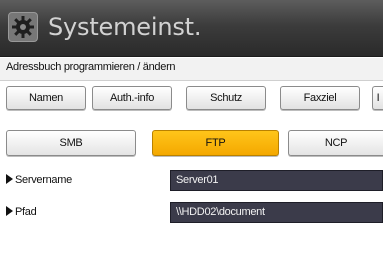 The height and width of the screenshot is (273, 383). I want to click on path-row: Pfad \\HDD02\document, so click(191, 213).